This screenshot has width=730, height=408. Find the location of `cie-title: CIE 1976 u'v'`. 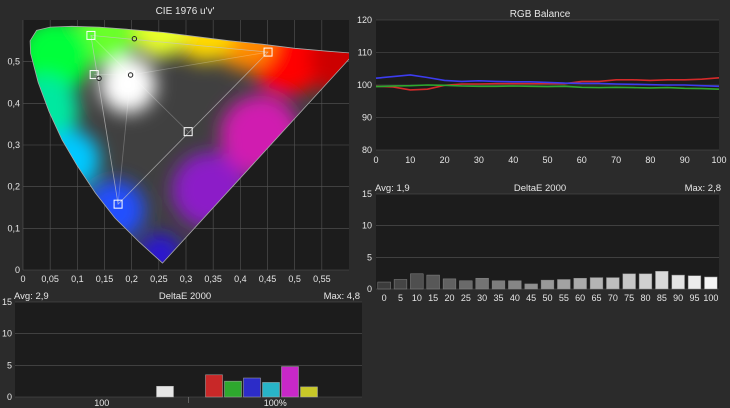

cie-title: CIE 1976 u'v' is located at coordinates (185, 11).